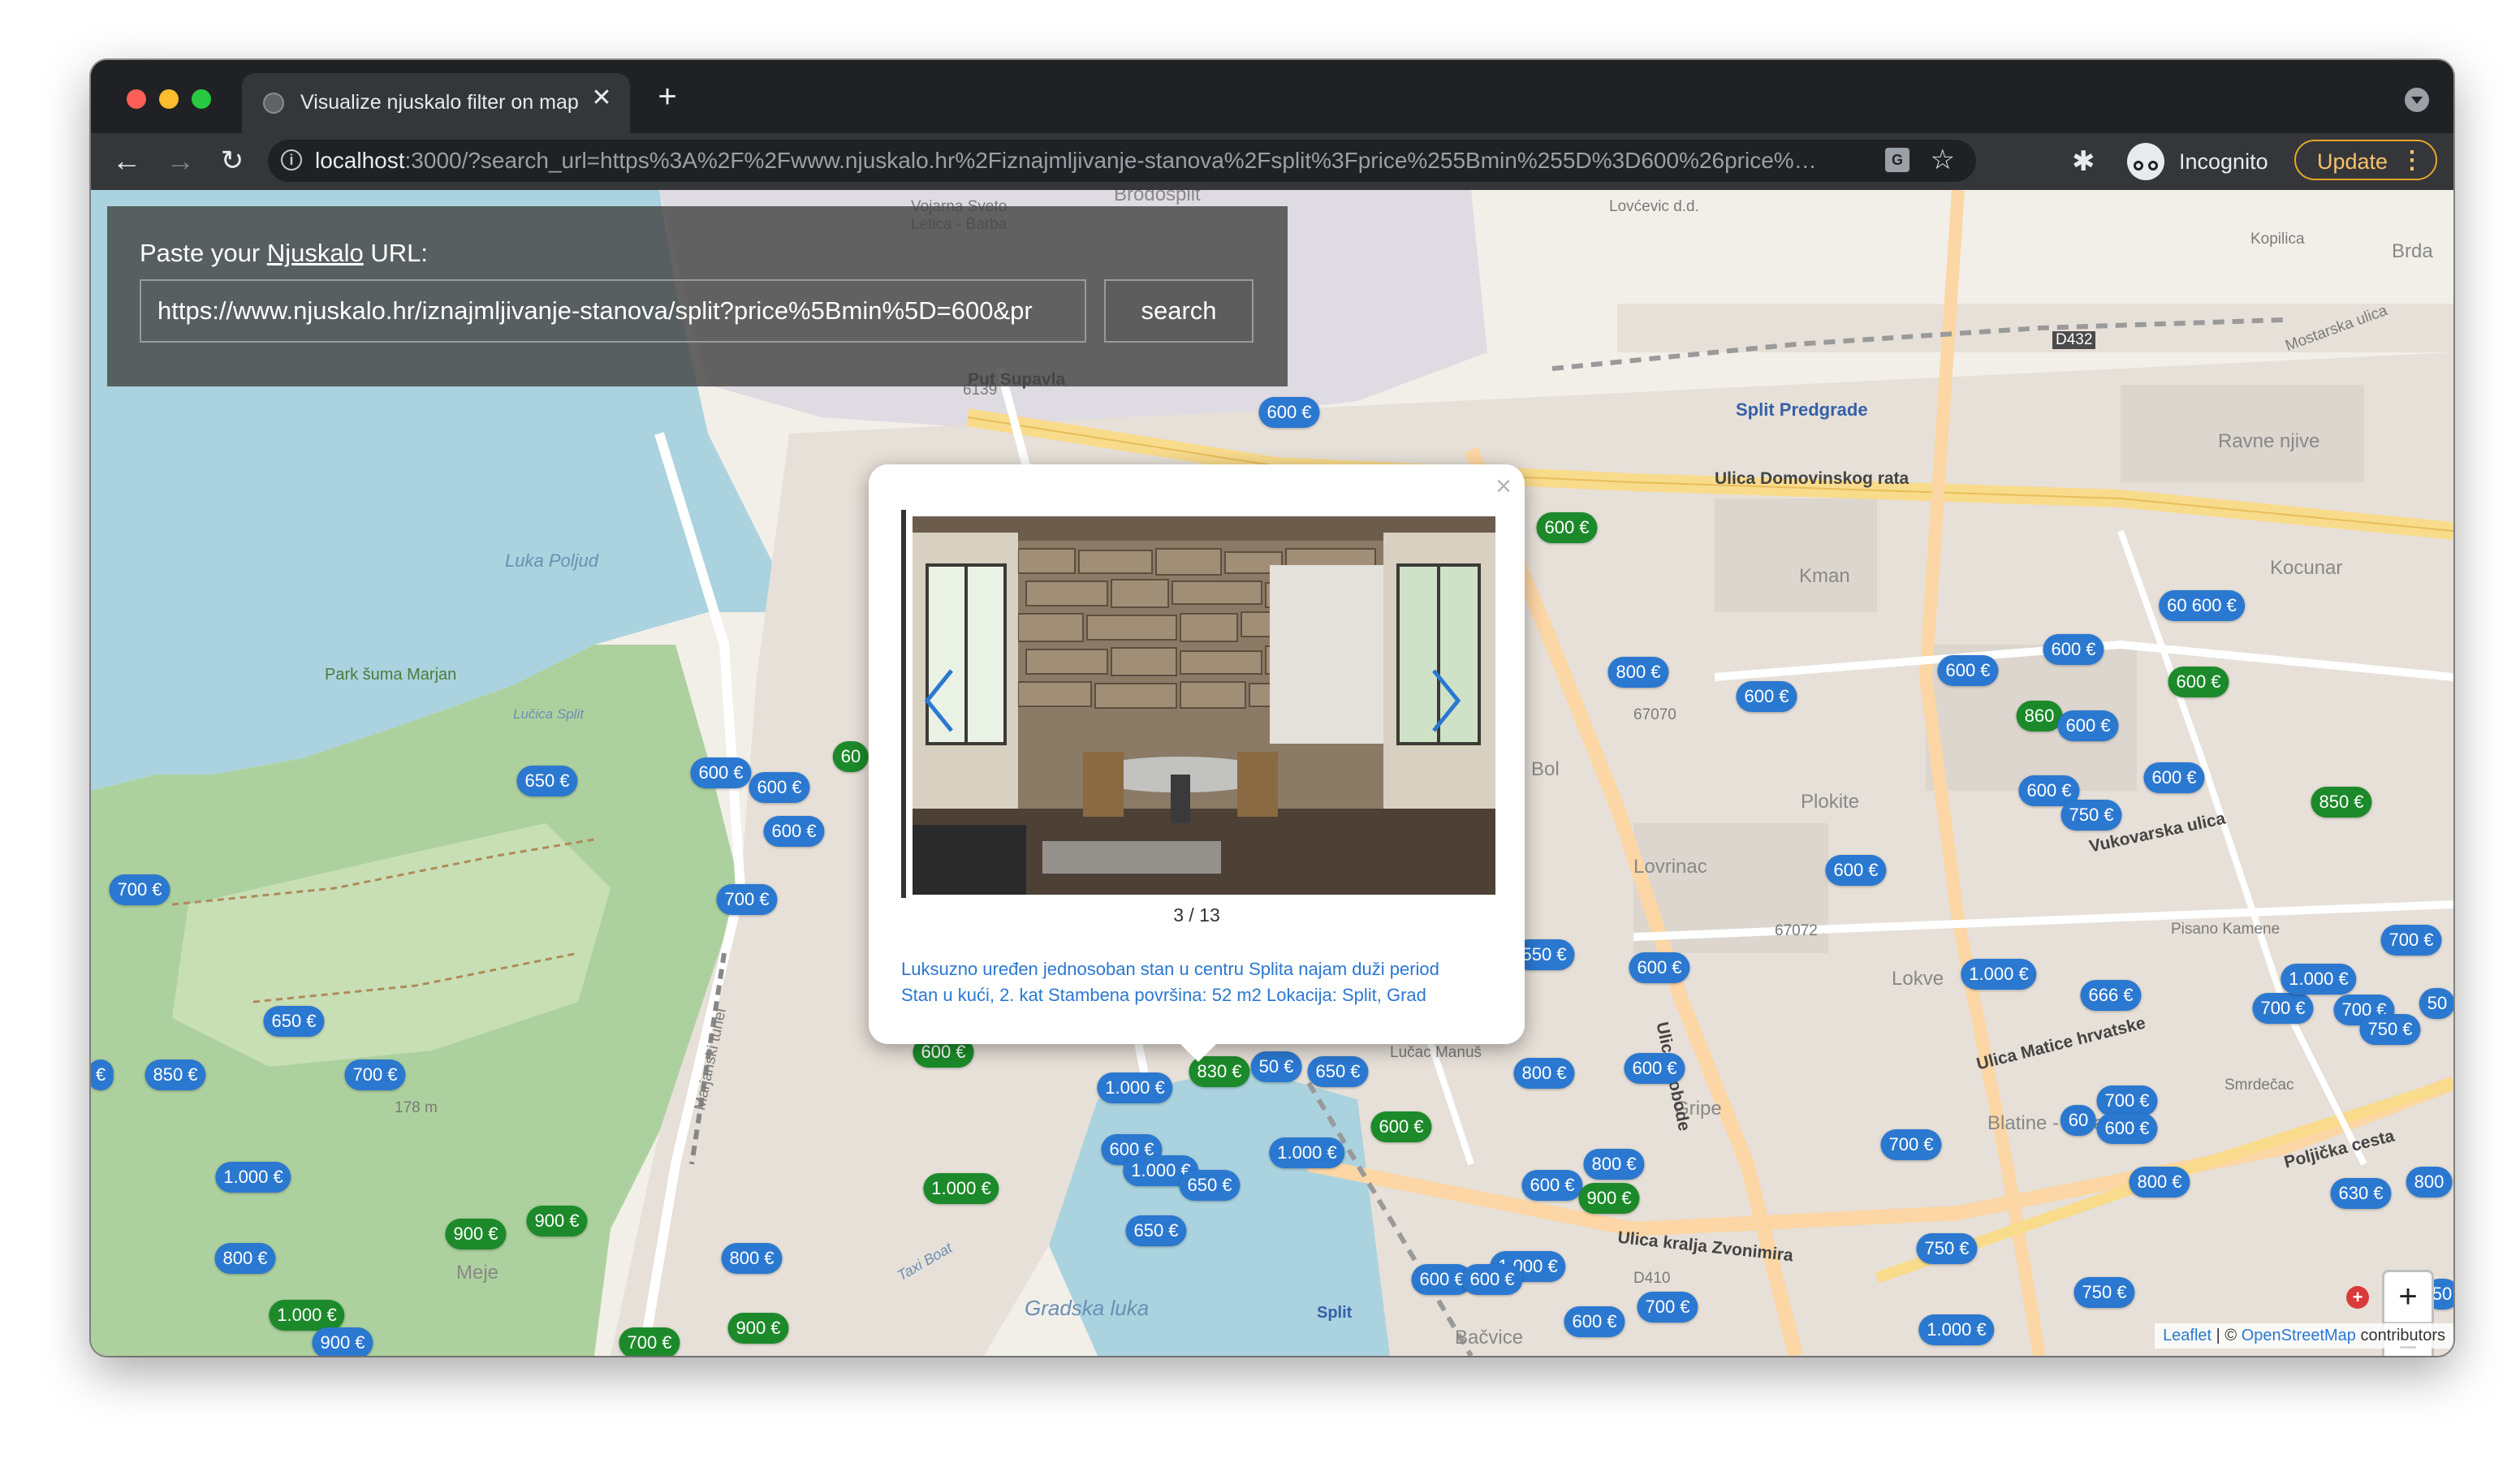 The image size is (2520, 1463). Describe the element at coordinates (1503, 487) in the screenshot. I see `close-icon: ×` at that location.